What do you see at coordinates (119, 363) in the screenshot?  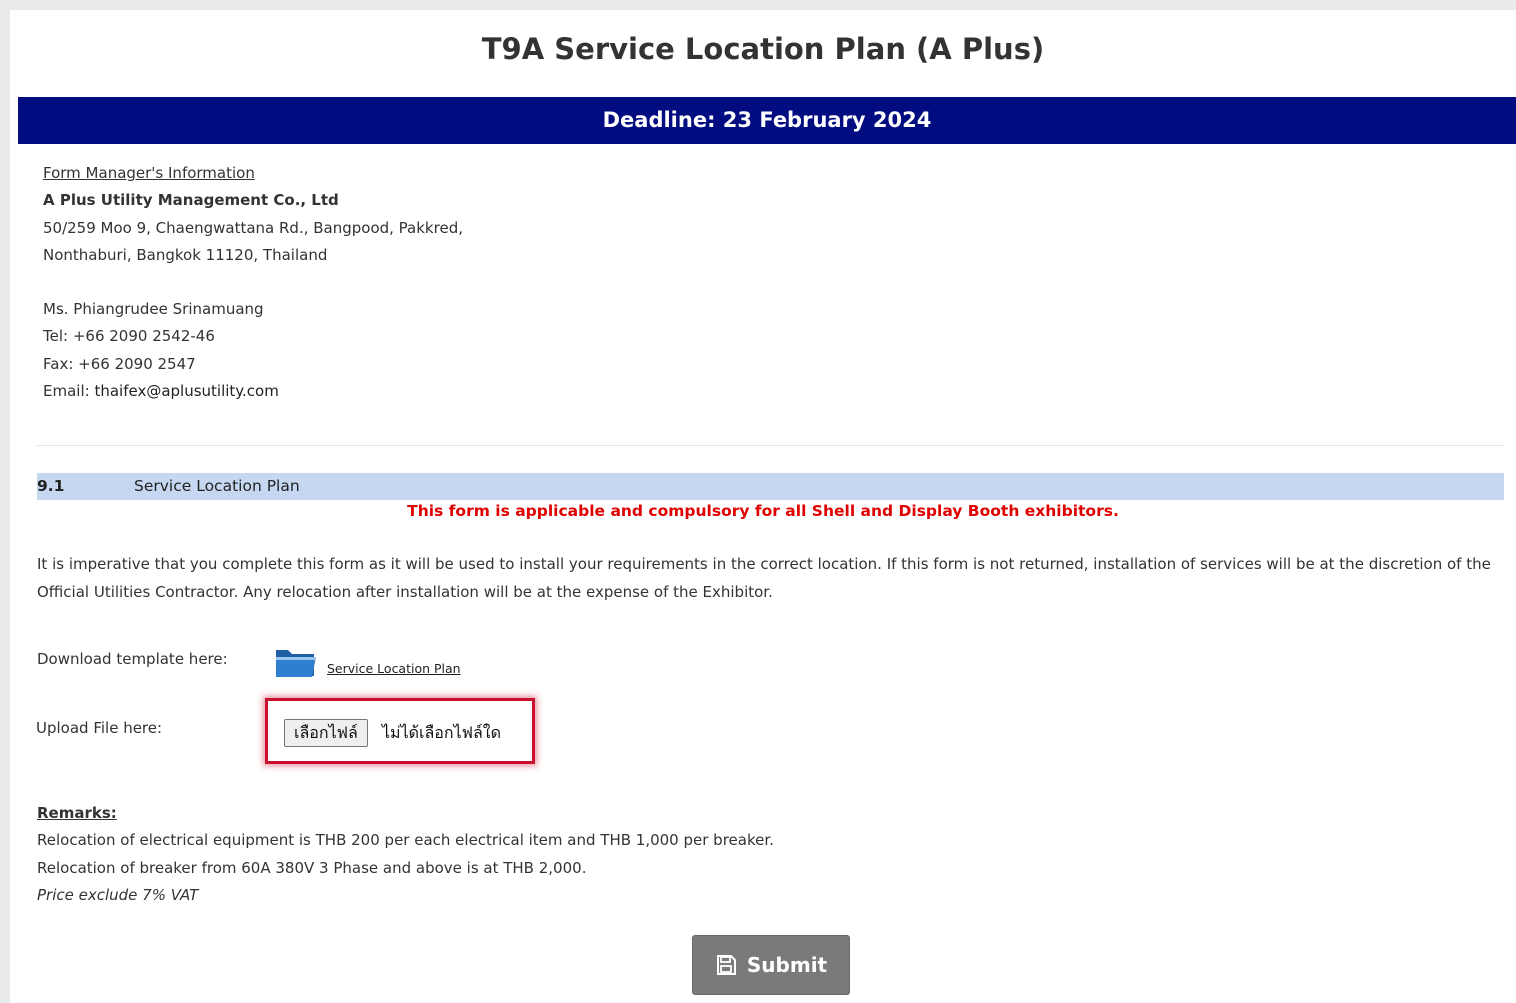 I see `manager-fax: Fax: +66 2090 2547` at bounding box center [119, 363].